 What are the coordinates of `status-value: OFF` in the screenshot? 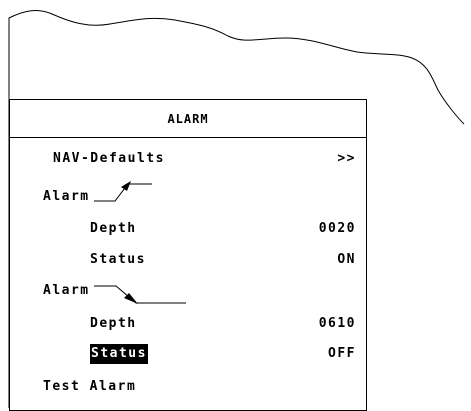 It's located at (342, 353).